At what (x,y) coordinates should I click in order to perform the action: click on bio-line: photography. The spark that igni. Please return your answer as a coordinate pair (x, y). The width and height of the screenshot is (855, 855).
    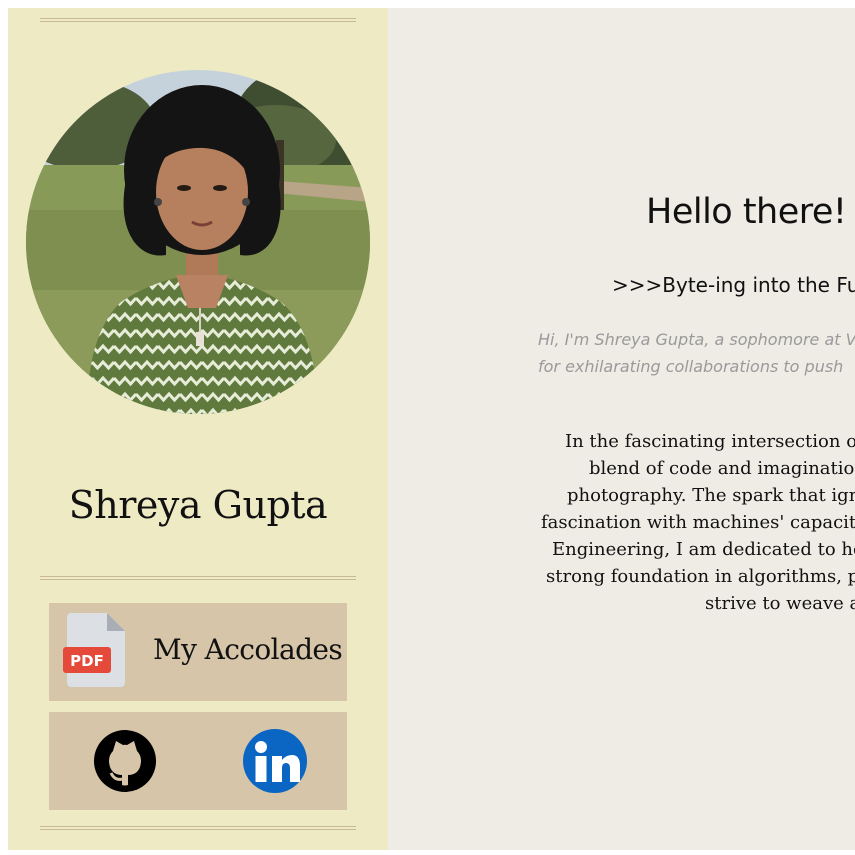
    Looking at the image, I should click on (711, 495).